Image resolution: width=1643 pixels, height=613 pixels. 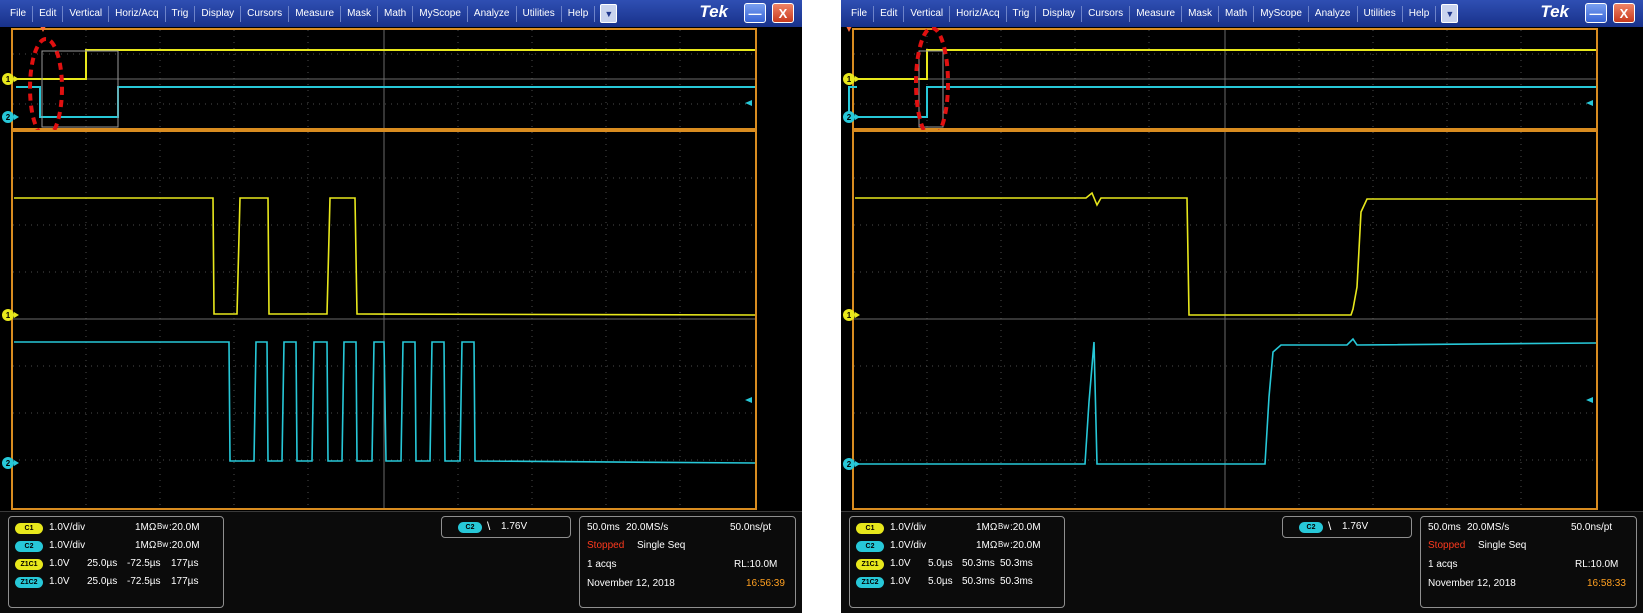 I want to click on zoom1-ch1-readout: Z1C1 1.0V 5.0µs 50.3ms 50.3ms, so click(x=957, y=564).